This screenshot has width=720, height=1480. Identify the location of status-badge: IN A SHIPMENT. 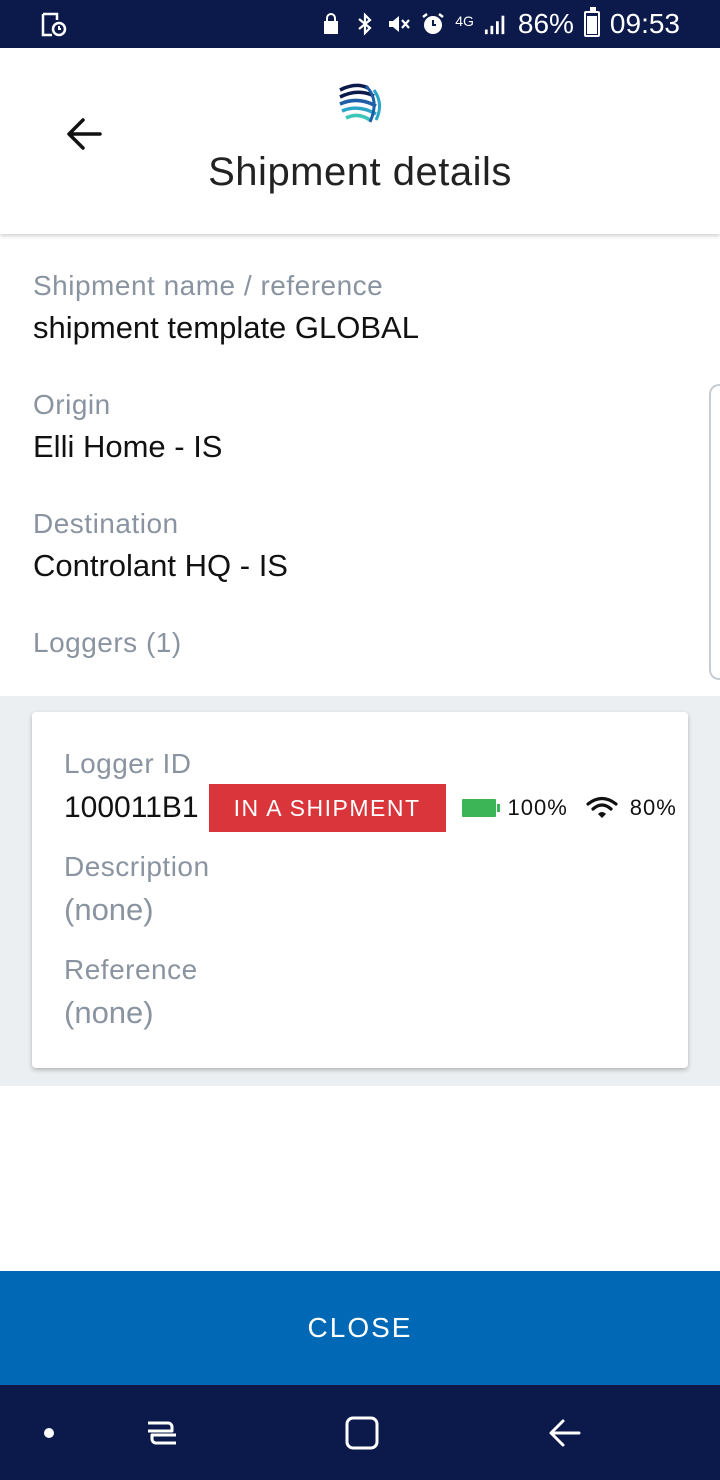
(327, 808).